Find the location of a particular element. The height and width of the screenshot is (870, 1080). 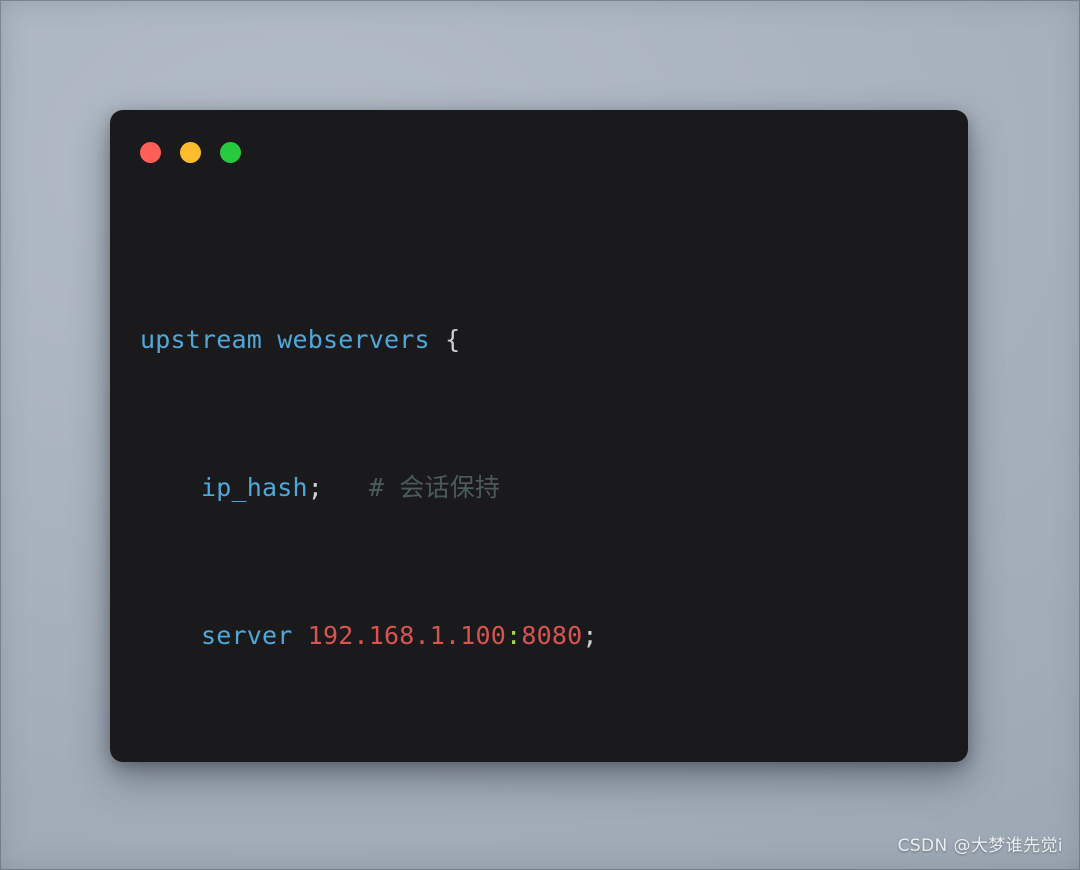

token-directive: server is located at coordinates (247, 635).